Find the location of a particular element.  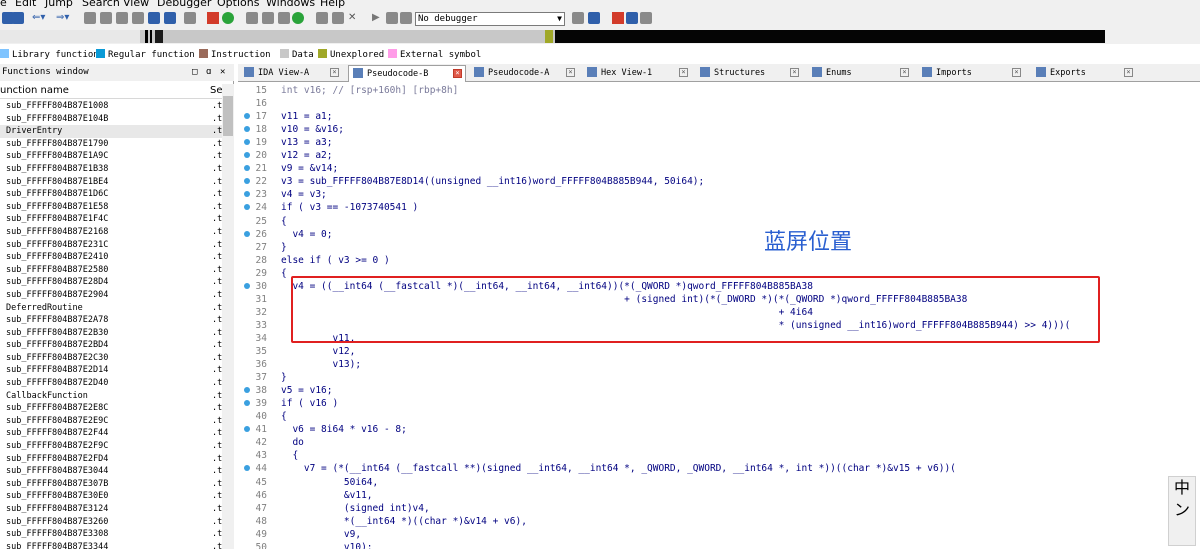

menu-item-jump: Jump is located at coordinates (59, 4).